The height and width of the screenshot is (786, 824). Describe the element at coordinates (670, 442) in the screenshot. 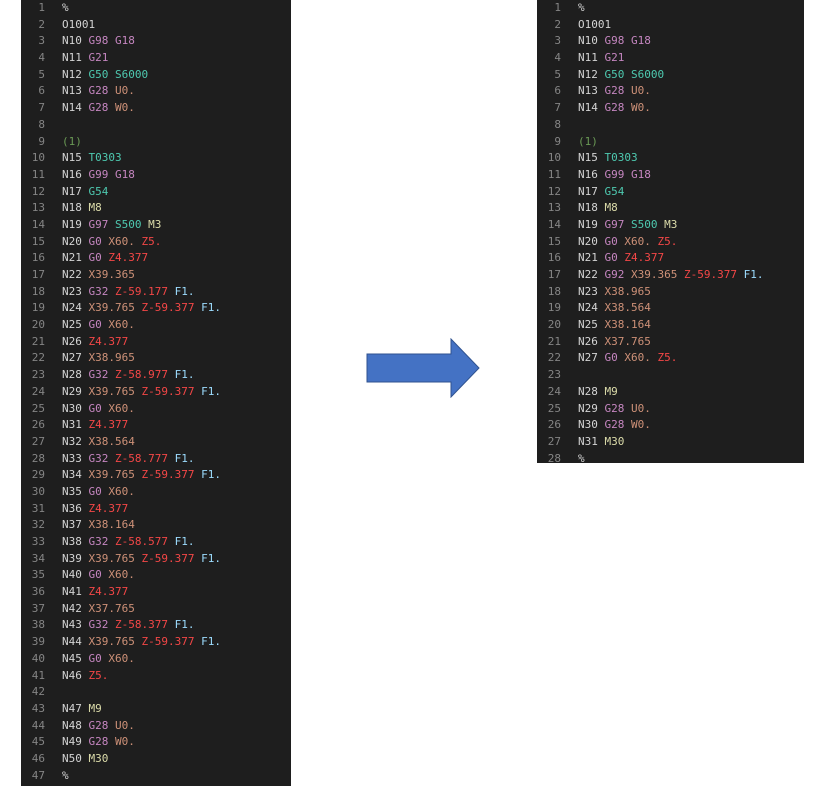

I see `code-line: N31 M30` at that location.